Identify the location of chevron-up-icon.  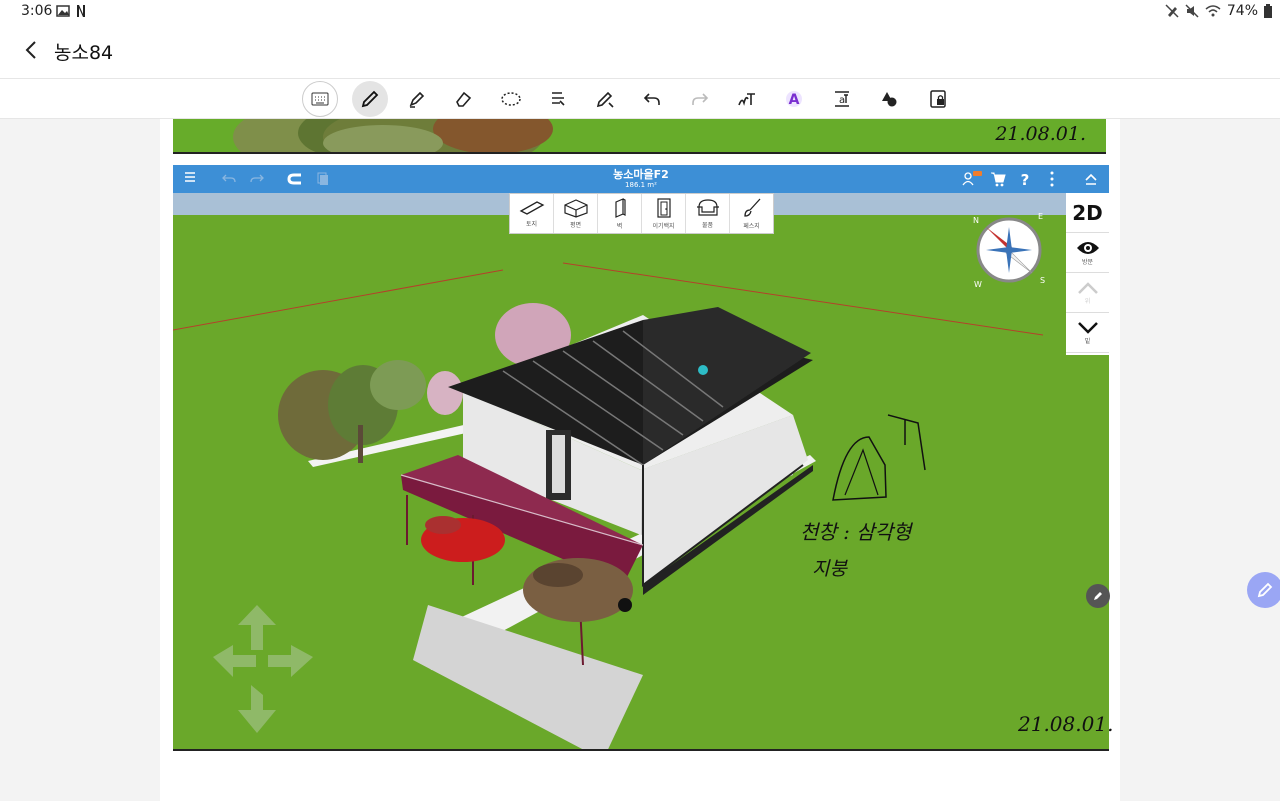
(1087, 287).